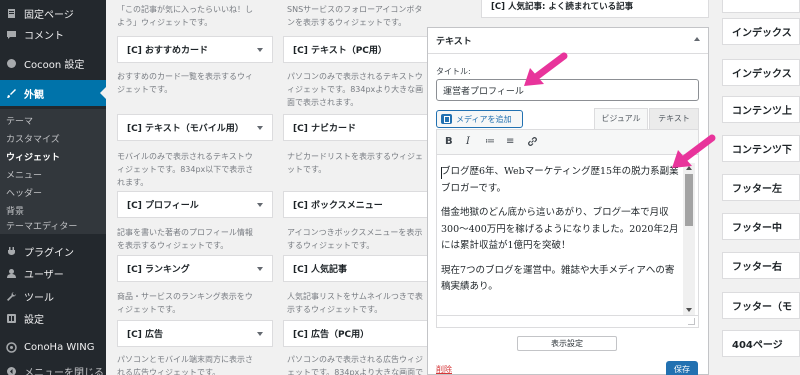  Describe the element at coordinates (33, 138) in the screenshot. I see `submenu-customize: カスタマイズ` at that location.